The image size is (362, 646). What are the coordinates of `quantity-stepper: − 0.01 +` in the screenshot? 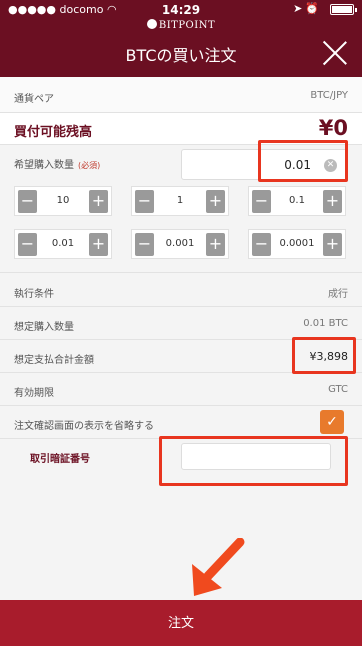 It's located at (63, 244).